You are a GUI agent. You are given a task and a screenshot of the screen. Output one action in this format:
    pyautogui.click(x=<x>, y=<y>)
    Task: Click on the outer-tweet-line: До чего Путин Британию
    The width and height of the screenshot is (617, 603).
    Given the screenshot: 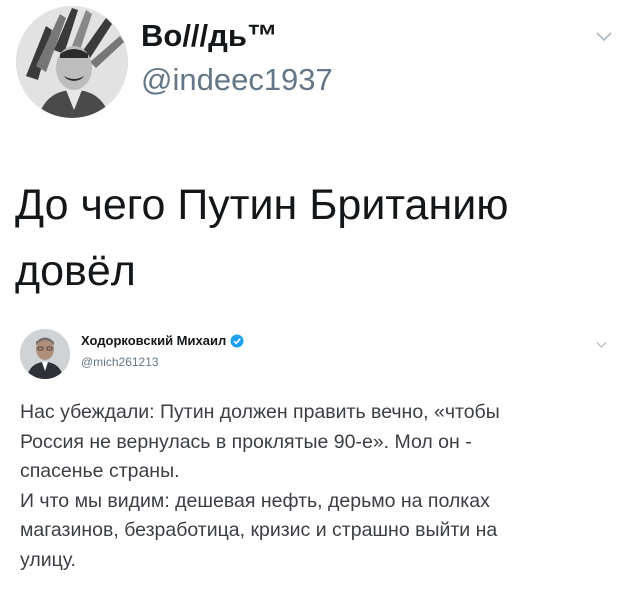 What is the action you would take?
    pyautogui.click(x=262, y=205)
    